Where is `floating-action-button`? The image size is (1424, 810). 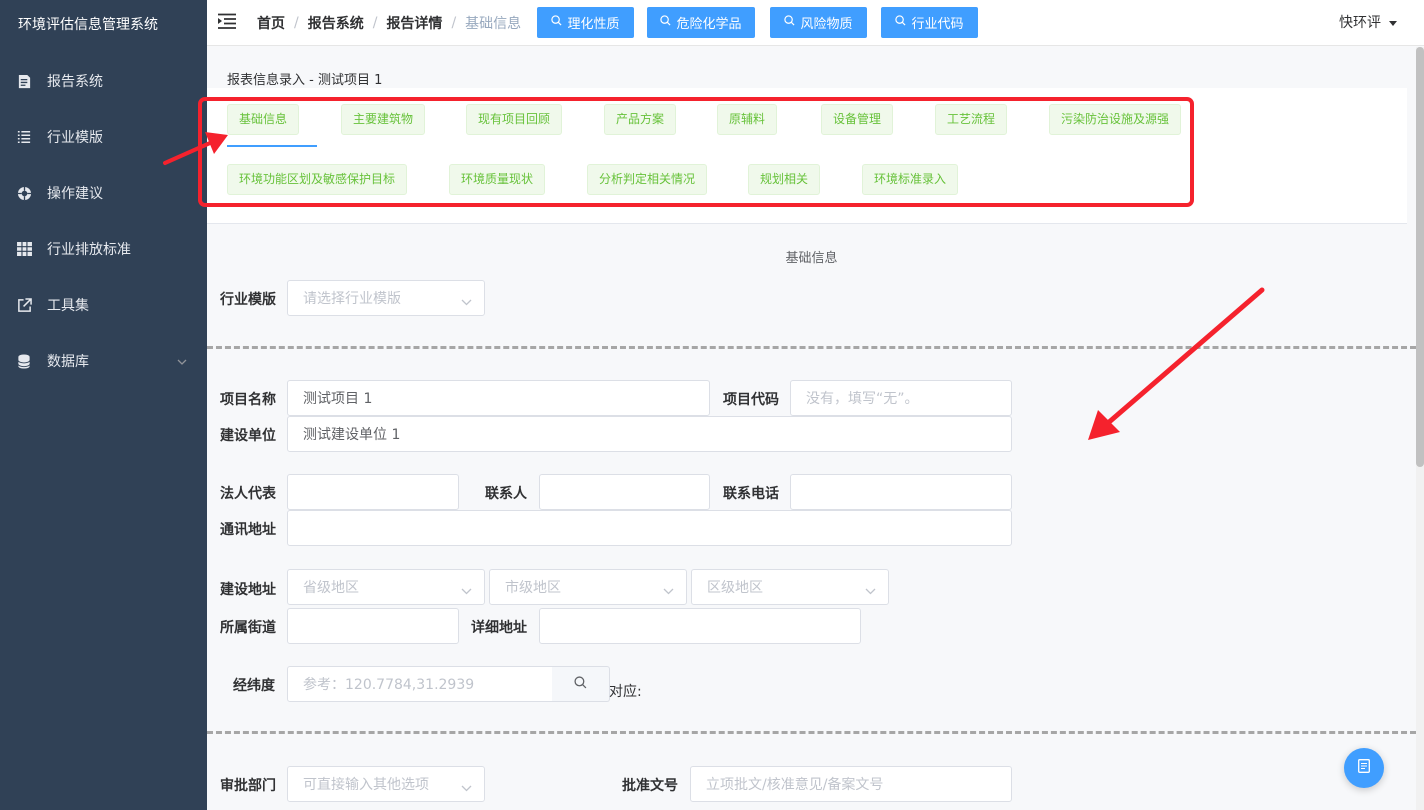
floating-action-button is located at coordinates (1364, 768).